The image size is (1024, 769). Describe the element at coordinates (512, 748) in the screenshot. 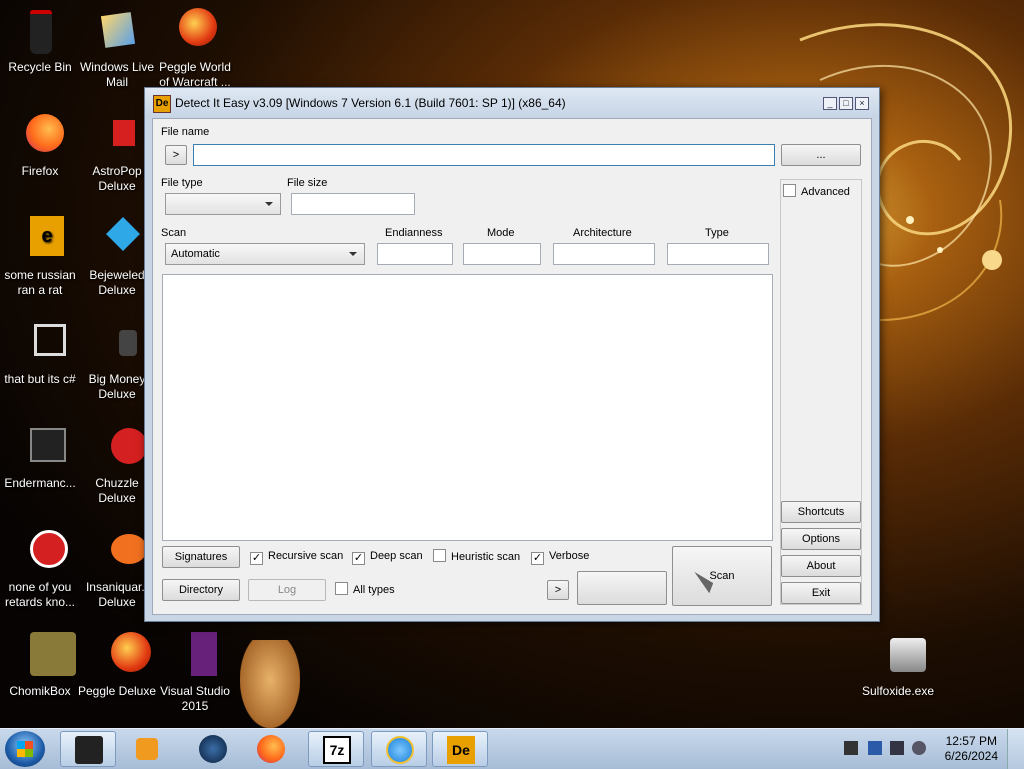

I see `taskbar: 7z De 12:57 PM 6/26/2024` at that location.